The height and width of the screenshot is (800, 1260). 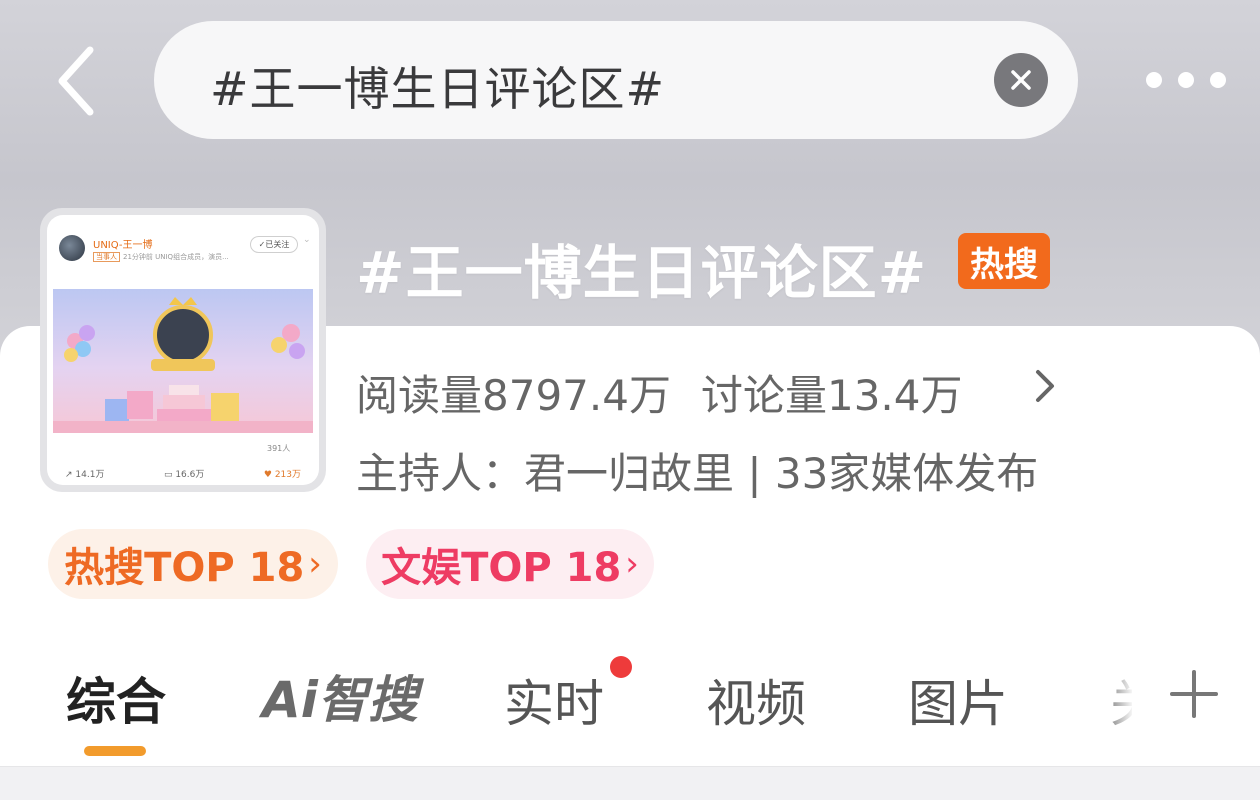 What do you see at coordinates (621, 667) in the screenshot?
I see `notification-dot` at bounding box center [621, 667].